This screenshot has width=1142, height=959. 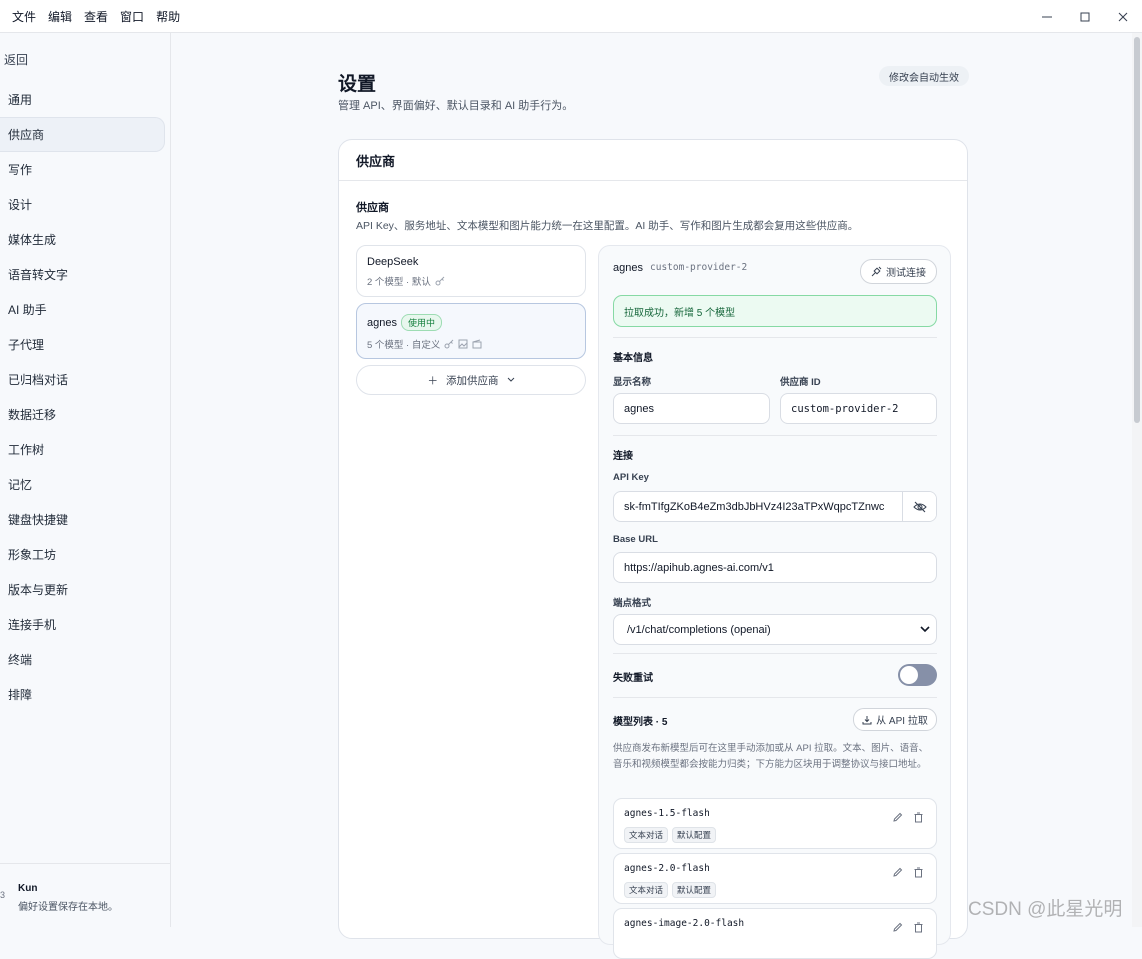 What do you see at coordinates (1137, 480) in the screenshot?
I see `scrollbar` at bounding box center [1137, 480].